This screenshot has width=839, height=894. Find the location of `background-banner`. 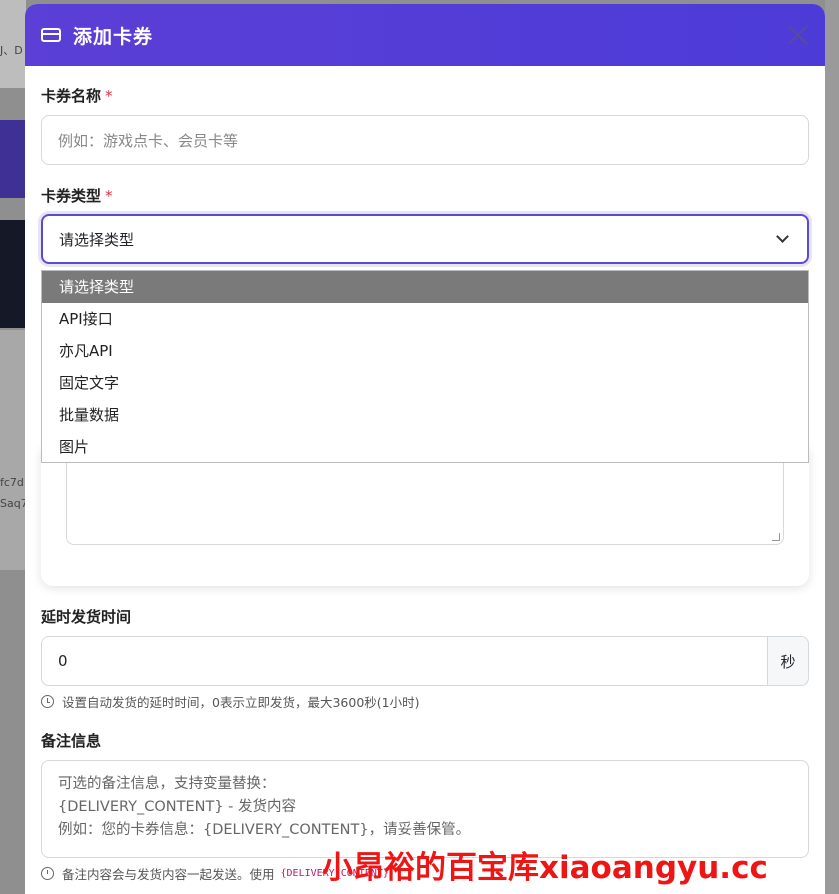

background-banner is located at coordinates (13, 159).